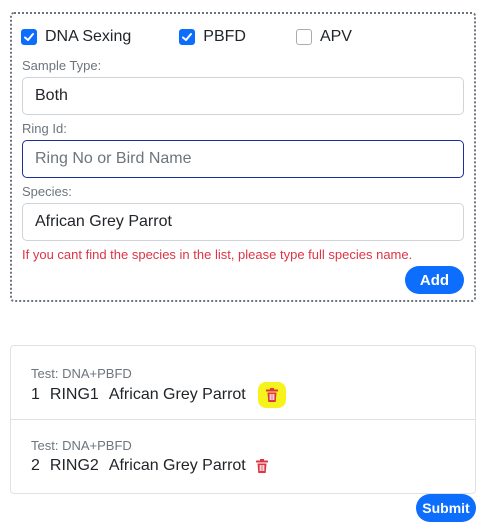 The image size is (486, 526). Describe the element at coordinates (74, 465) in the screenshot. I see `item-ring: RING2` at that location.